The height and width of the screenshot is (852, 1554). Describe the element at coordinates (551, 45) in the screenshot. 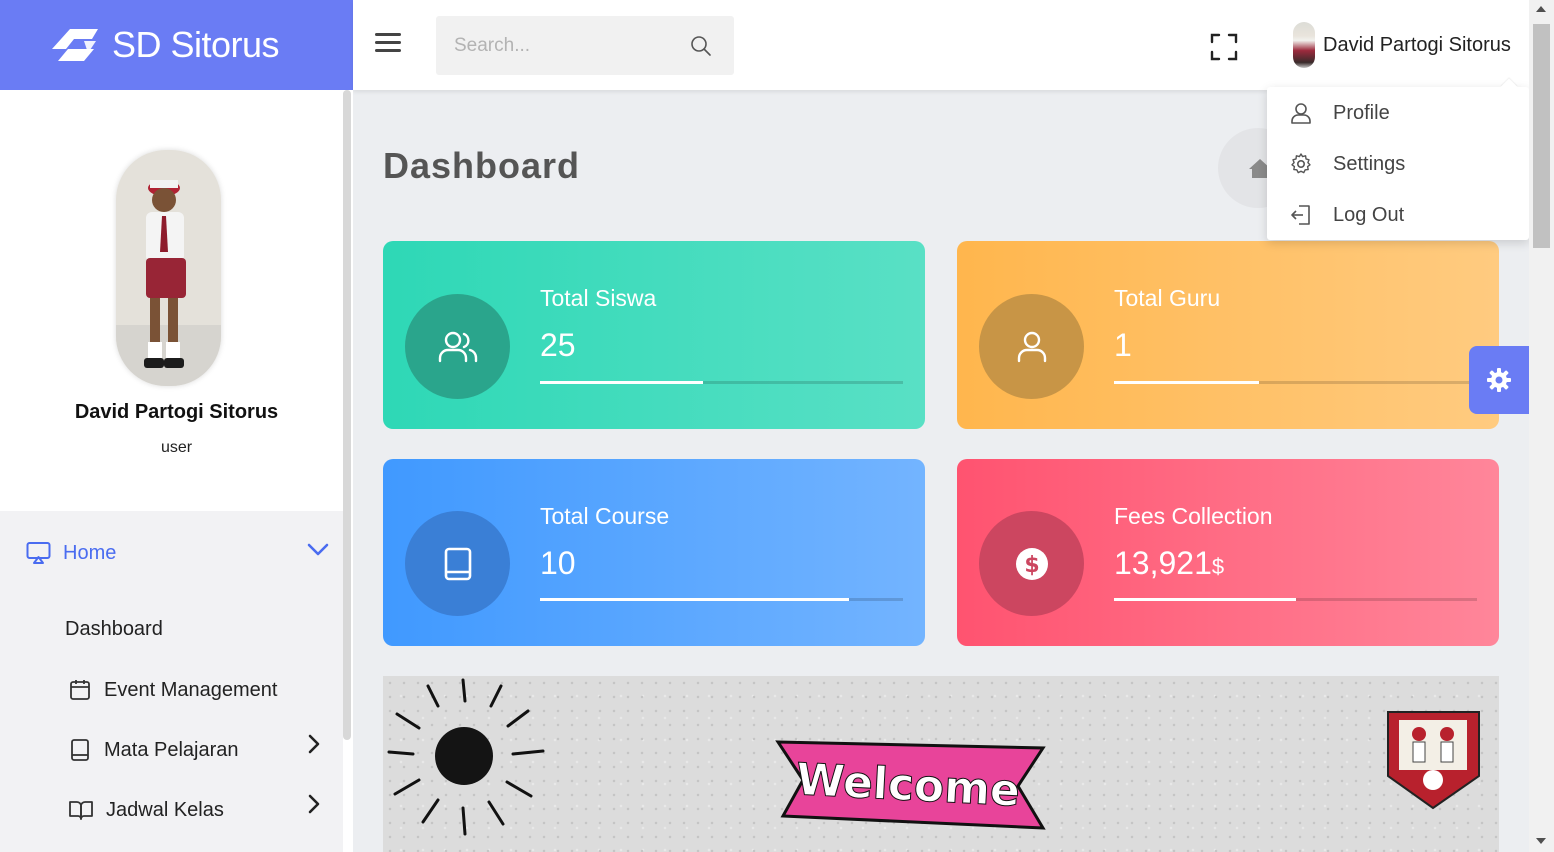

I see `search-input` at that location.